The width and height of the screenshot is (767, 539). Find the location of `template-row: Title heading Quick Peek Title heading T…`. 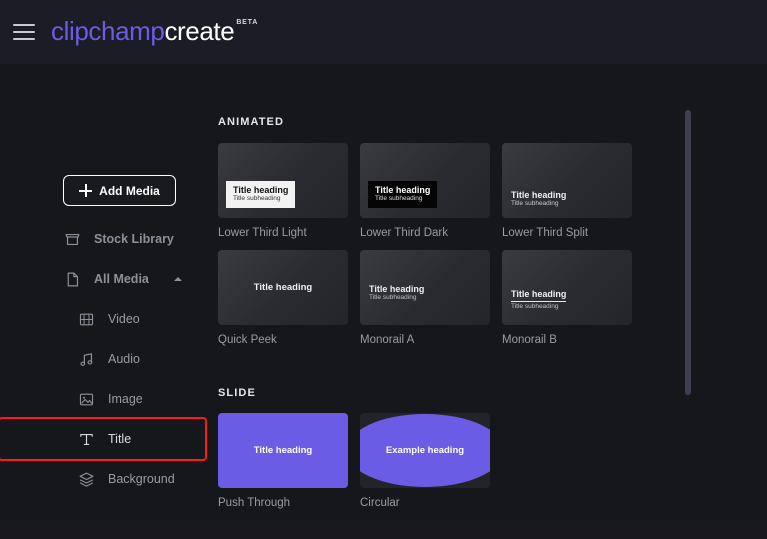

template-row: Title heading Quick Peek Title heading T… is located at coordinates (425, 298).